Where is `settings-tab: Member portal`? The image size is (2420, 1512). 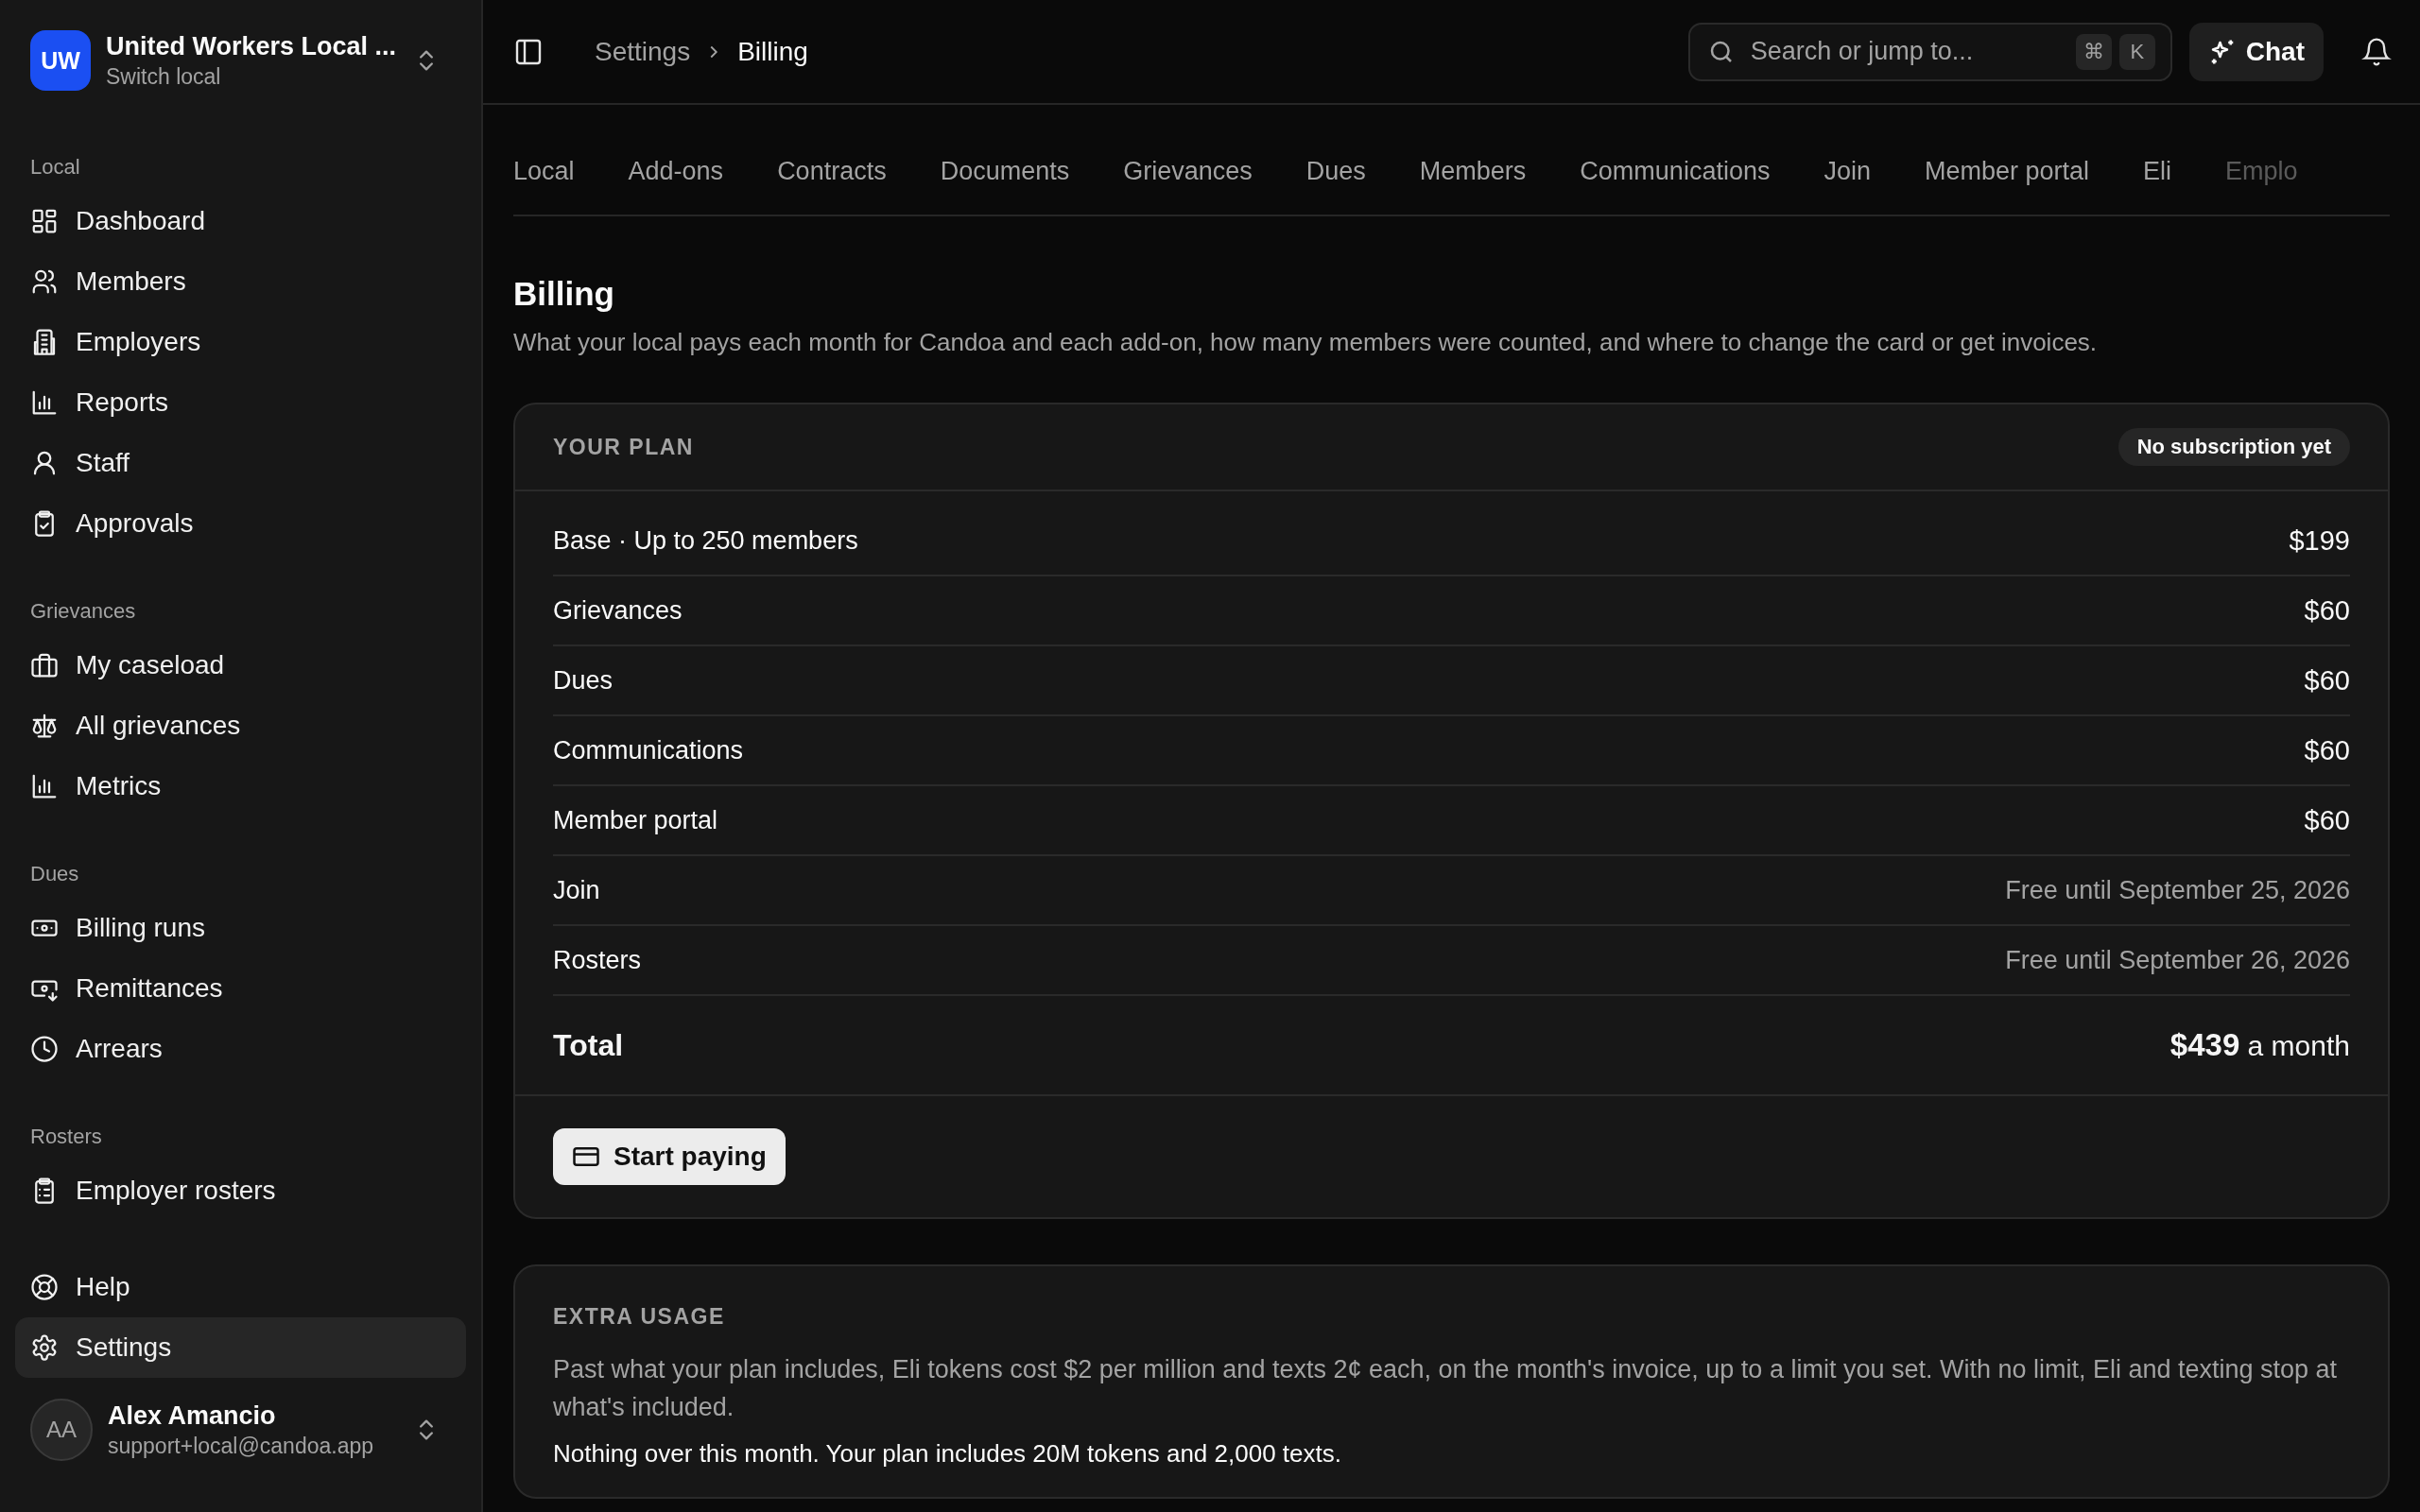
settings-tab: Member portal is located at coordinates (2007, 171).